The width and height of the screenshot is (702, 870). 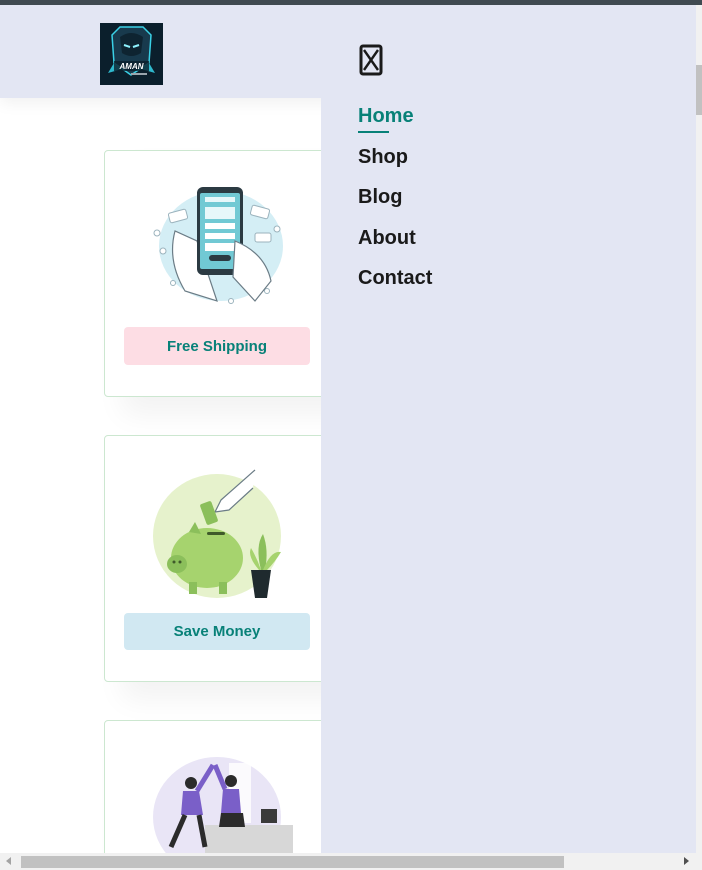 What do you see at coordinates (395, 278) in the screenshot?
I see `nav-link-contact: Contact` at bounding box center [395, 278].